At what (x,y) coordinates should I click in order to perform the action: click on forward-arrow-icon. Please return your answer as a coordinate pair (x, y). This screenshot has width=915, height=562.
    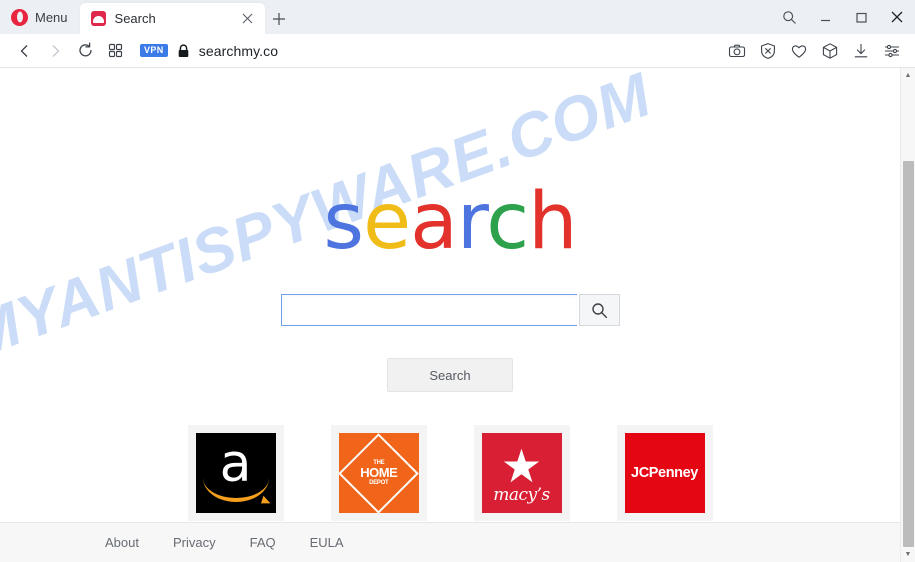
    Looking at the image, I should click on (55, 51).